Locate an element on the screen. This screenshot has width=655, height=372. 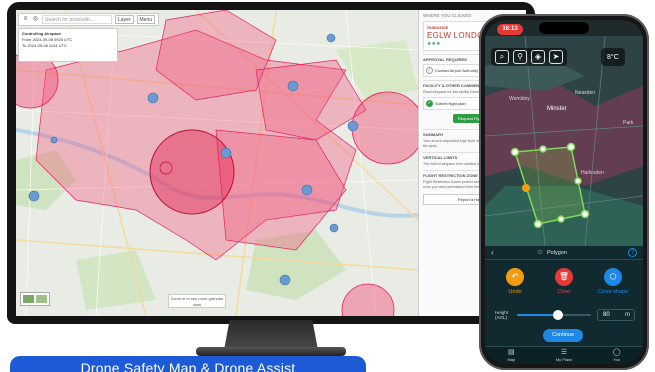
map-label-neasden: Neasden is located at coordinates (585, 93).